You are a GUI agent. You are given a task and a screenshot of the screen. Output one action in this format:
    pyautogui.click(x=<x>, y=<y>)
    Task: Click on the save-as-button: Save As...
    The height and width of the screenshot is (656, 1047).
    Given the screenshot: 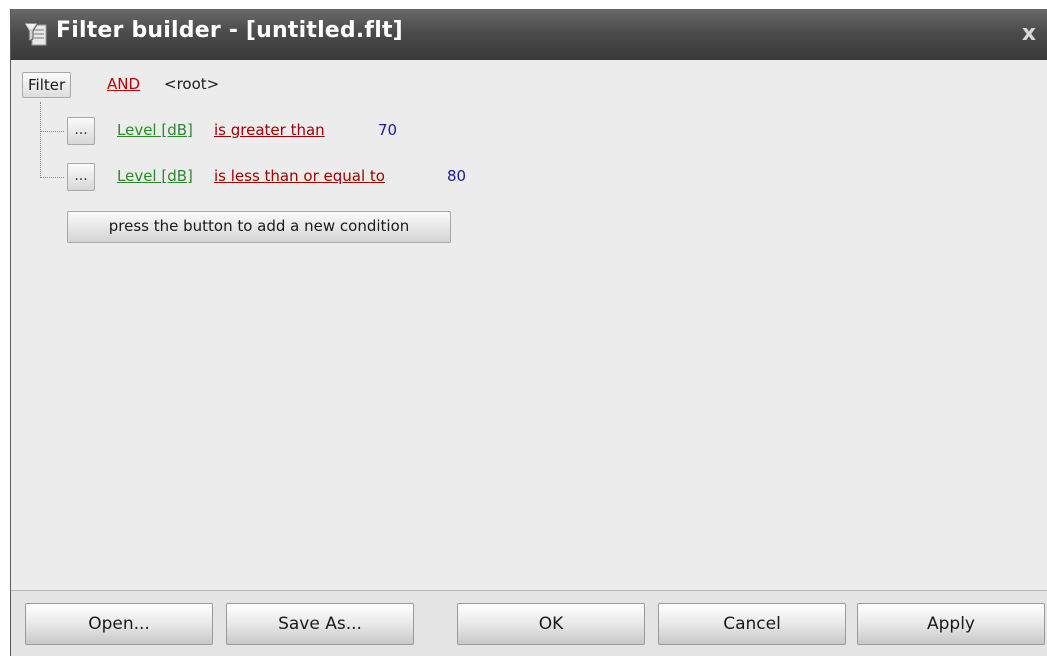 What is the action you would take?
    pyautogui.click(x=320, y=624)
    